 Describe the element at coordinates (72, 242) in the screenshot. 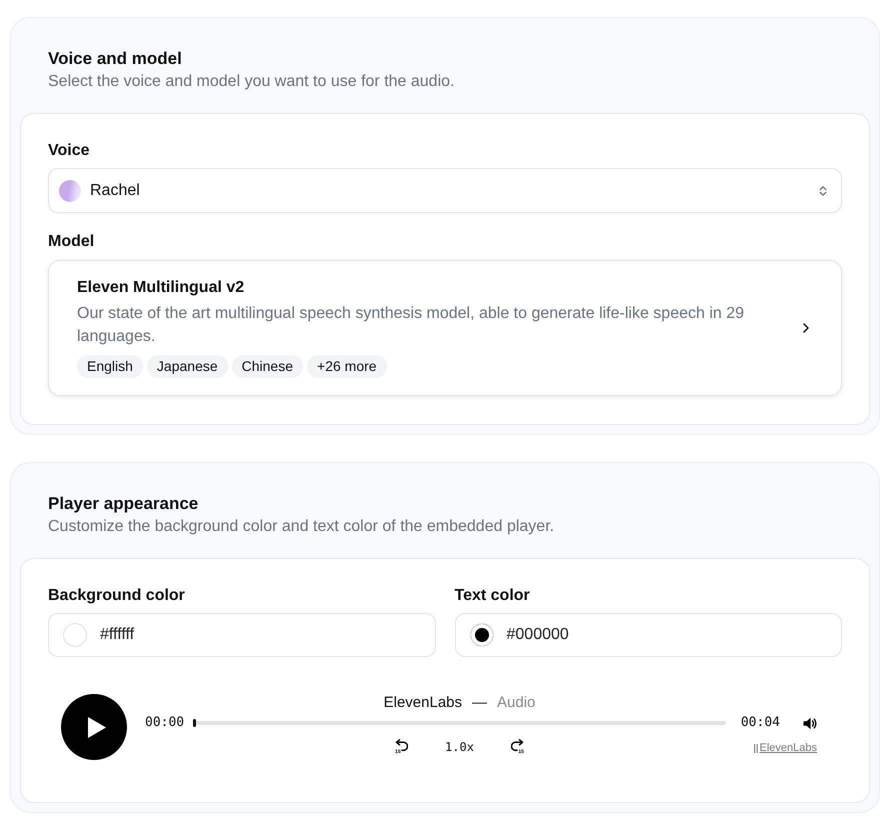

I see `field-label: Model` at that location.